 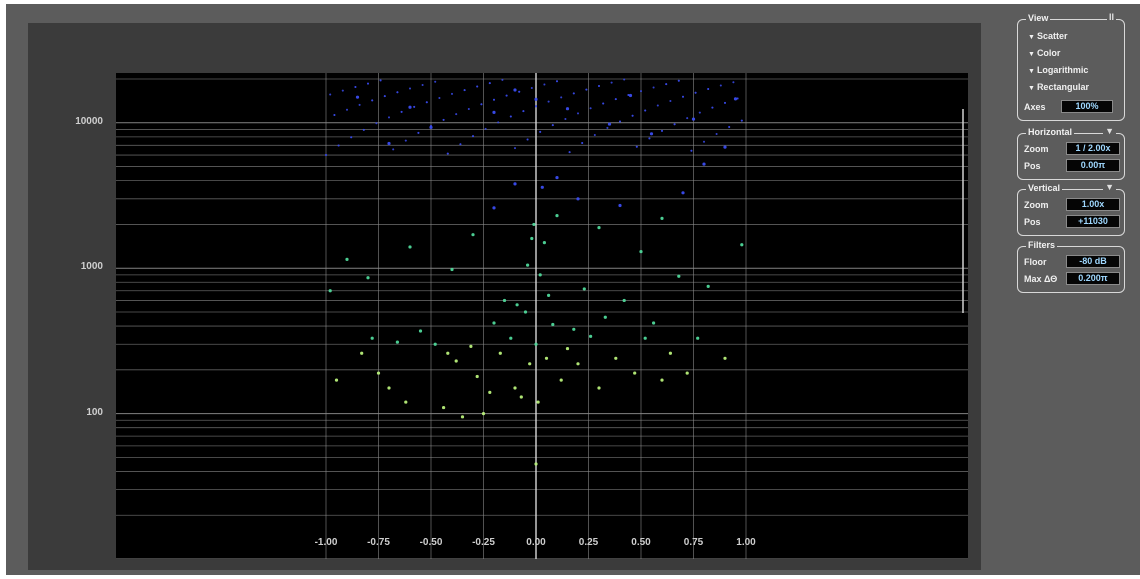 What do you see at coordinates (1032, 166) in the screenshot?
I see `horizontal-pos-label: Pos` at bounding box center [1032, 166].